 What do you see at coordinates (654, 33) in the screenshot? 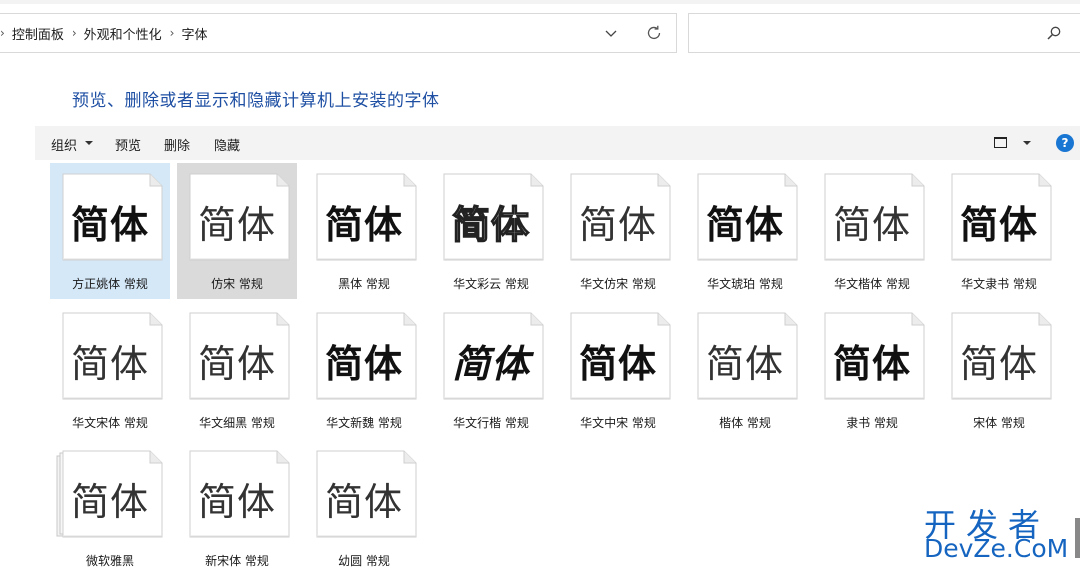
I see `refresh-icon` at bounding box center [654, 33].